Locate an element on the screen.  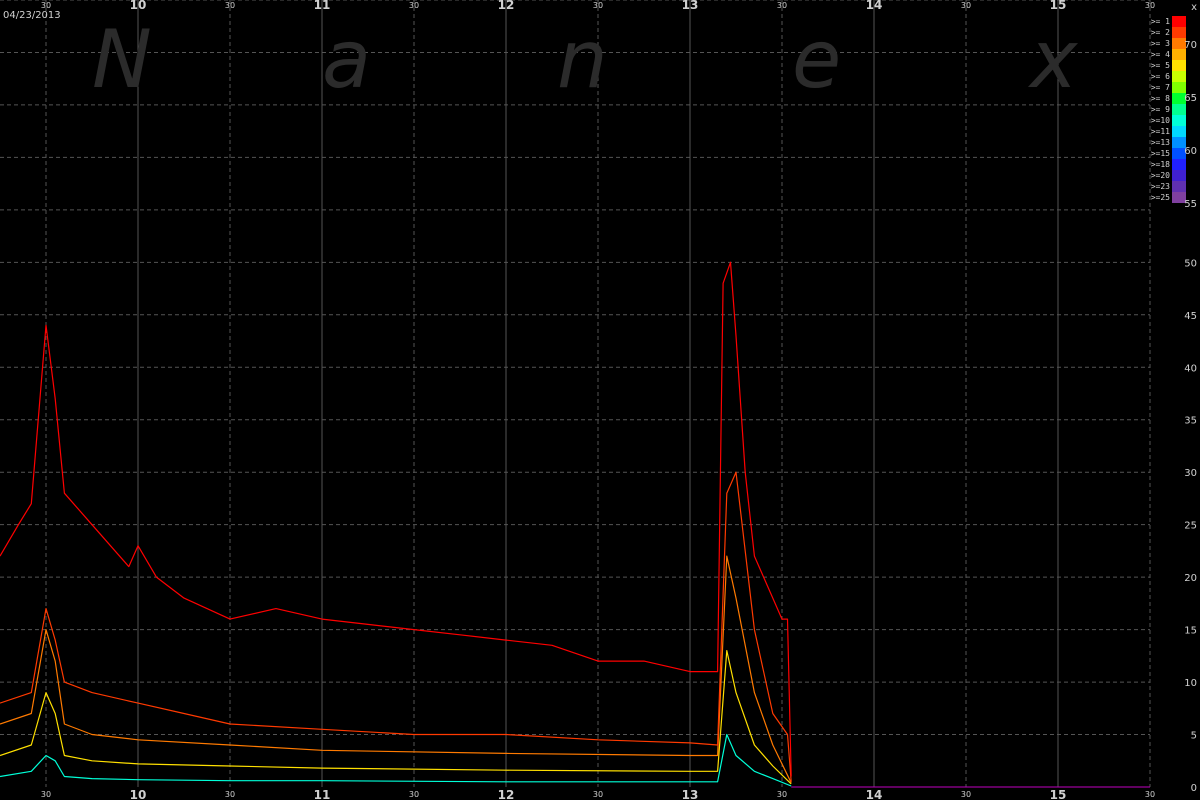
y-tick-label: 15 is located at coordinates (1190, 631).